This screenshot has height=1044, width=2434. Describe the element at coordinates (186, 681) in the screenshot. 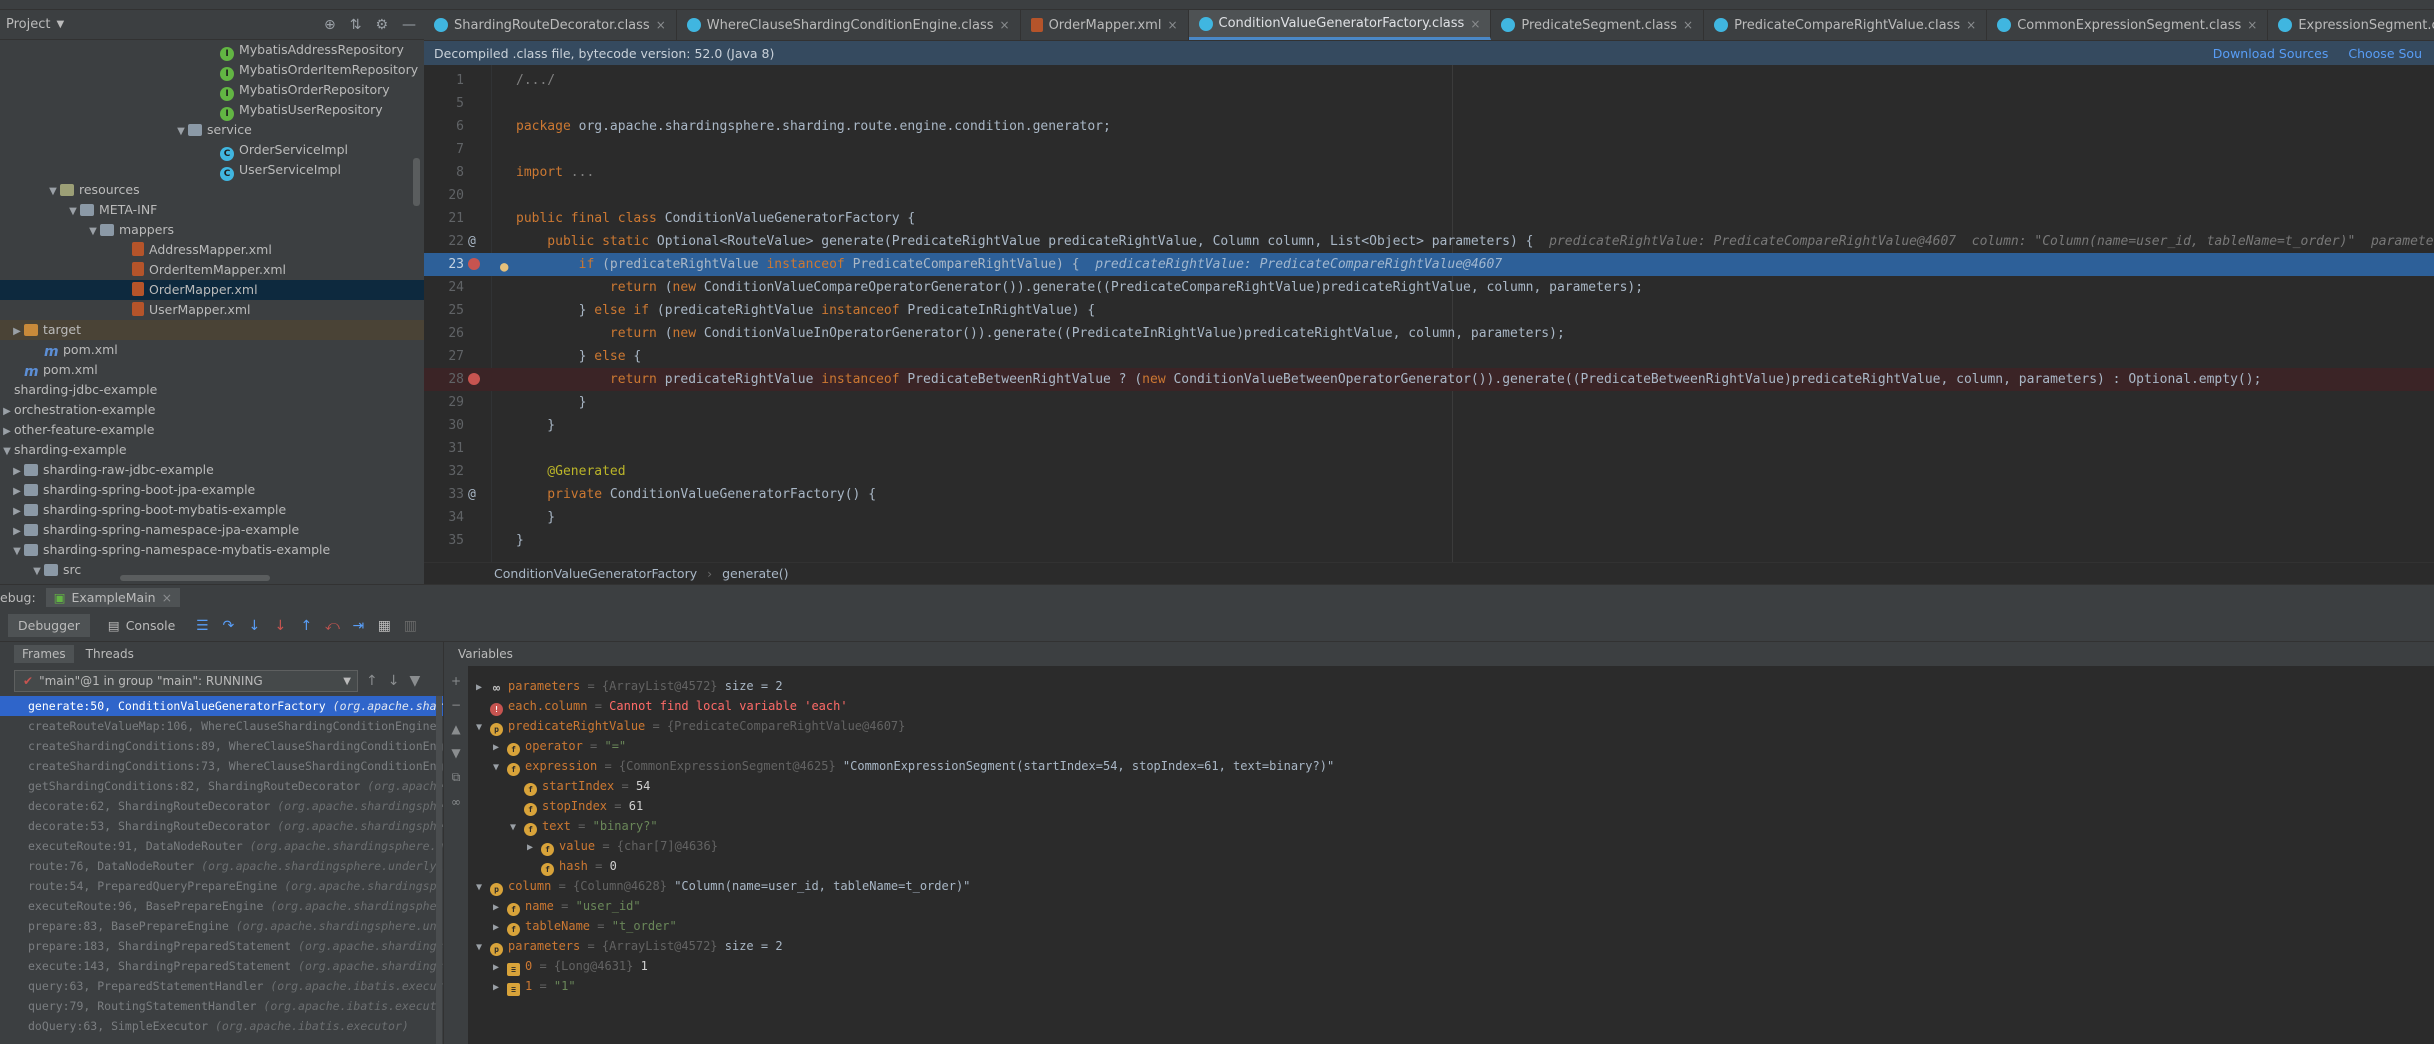

I see `thread-select: ✔ "main"@1 in group "main": RUNNING ▼` at that location.